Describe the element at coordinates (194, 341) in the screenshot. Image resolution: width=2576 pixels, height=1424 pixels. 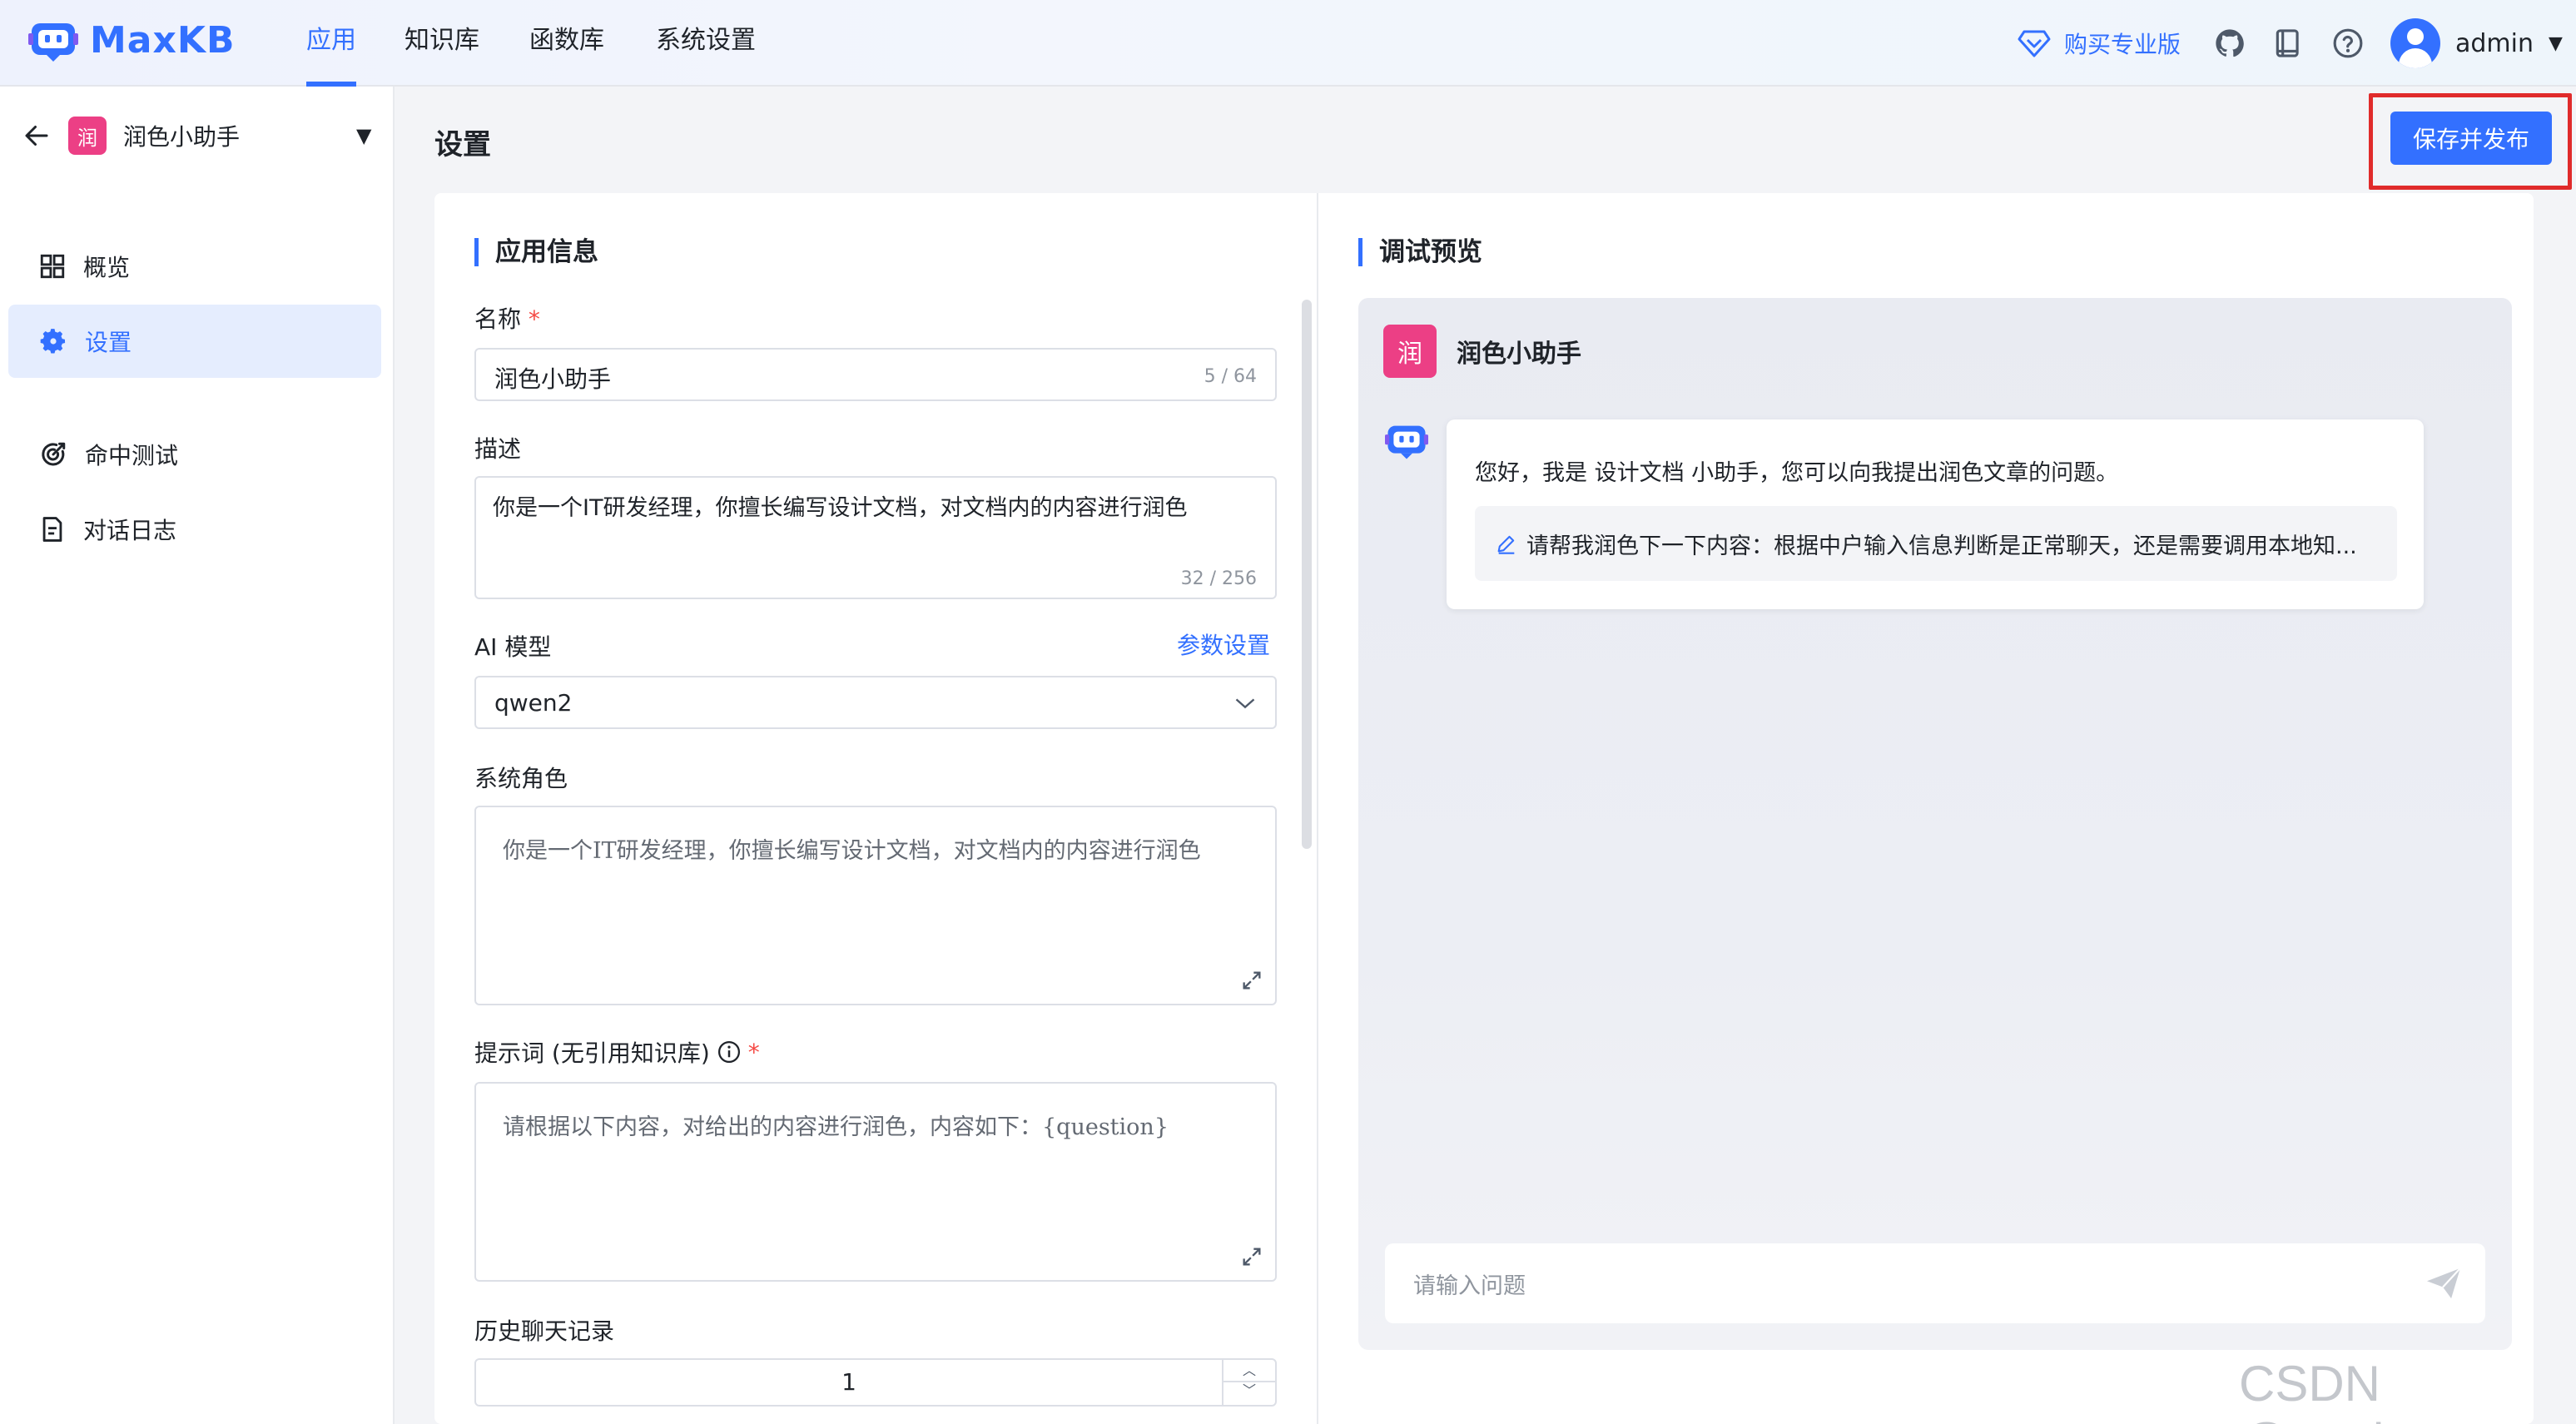
I see `sidebar-item-settings: 设置` at that location.